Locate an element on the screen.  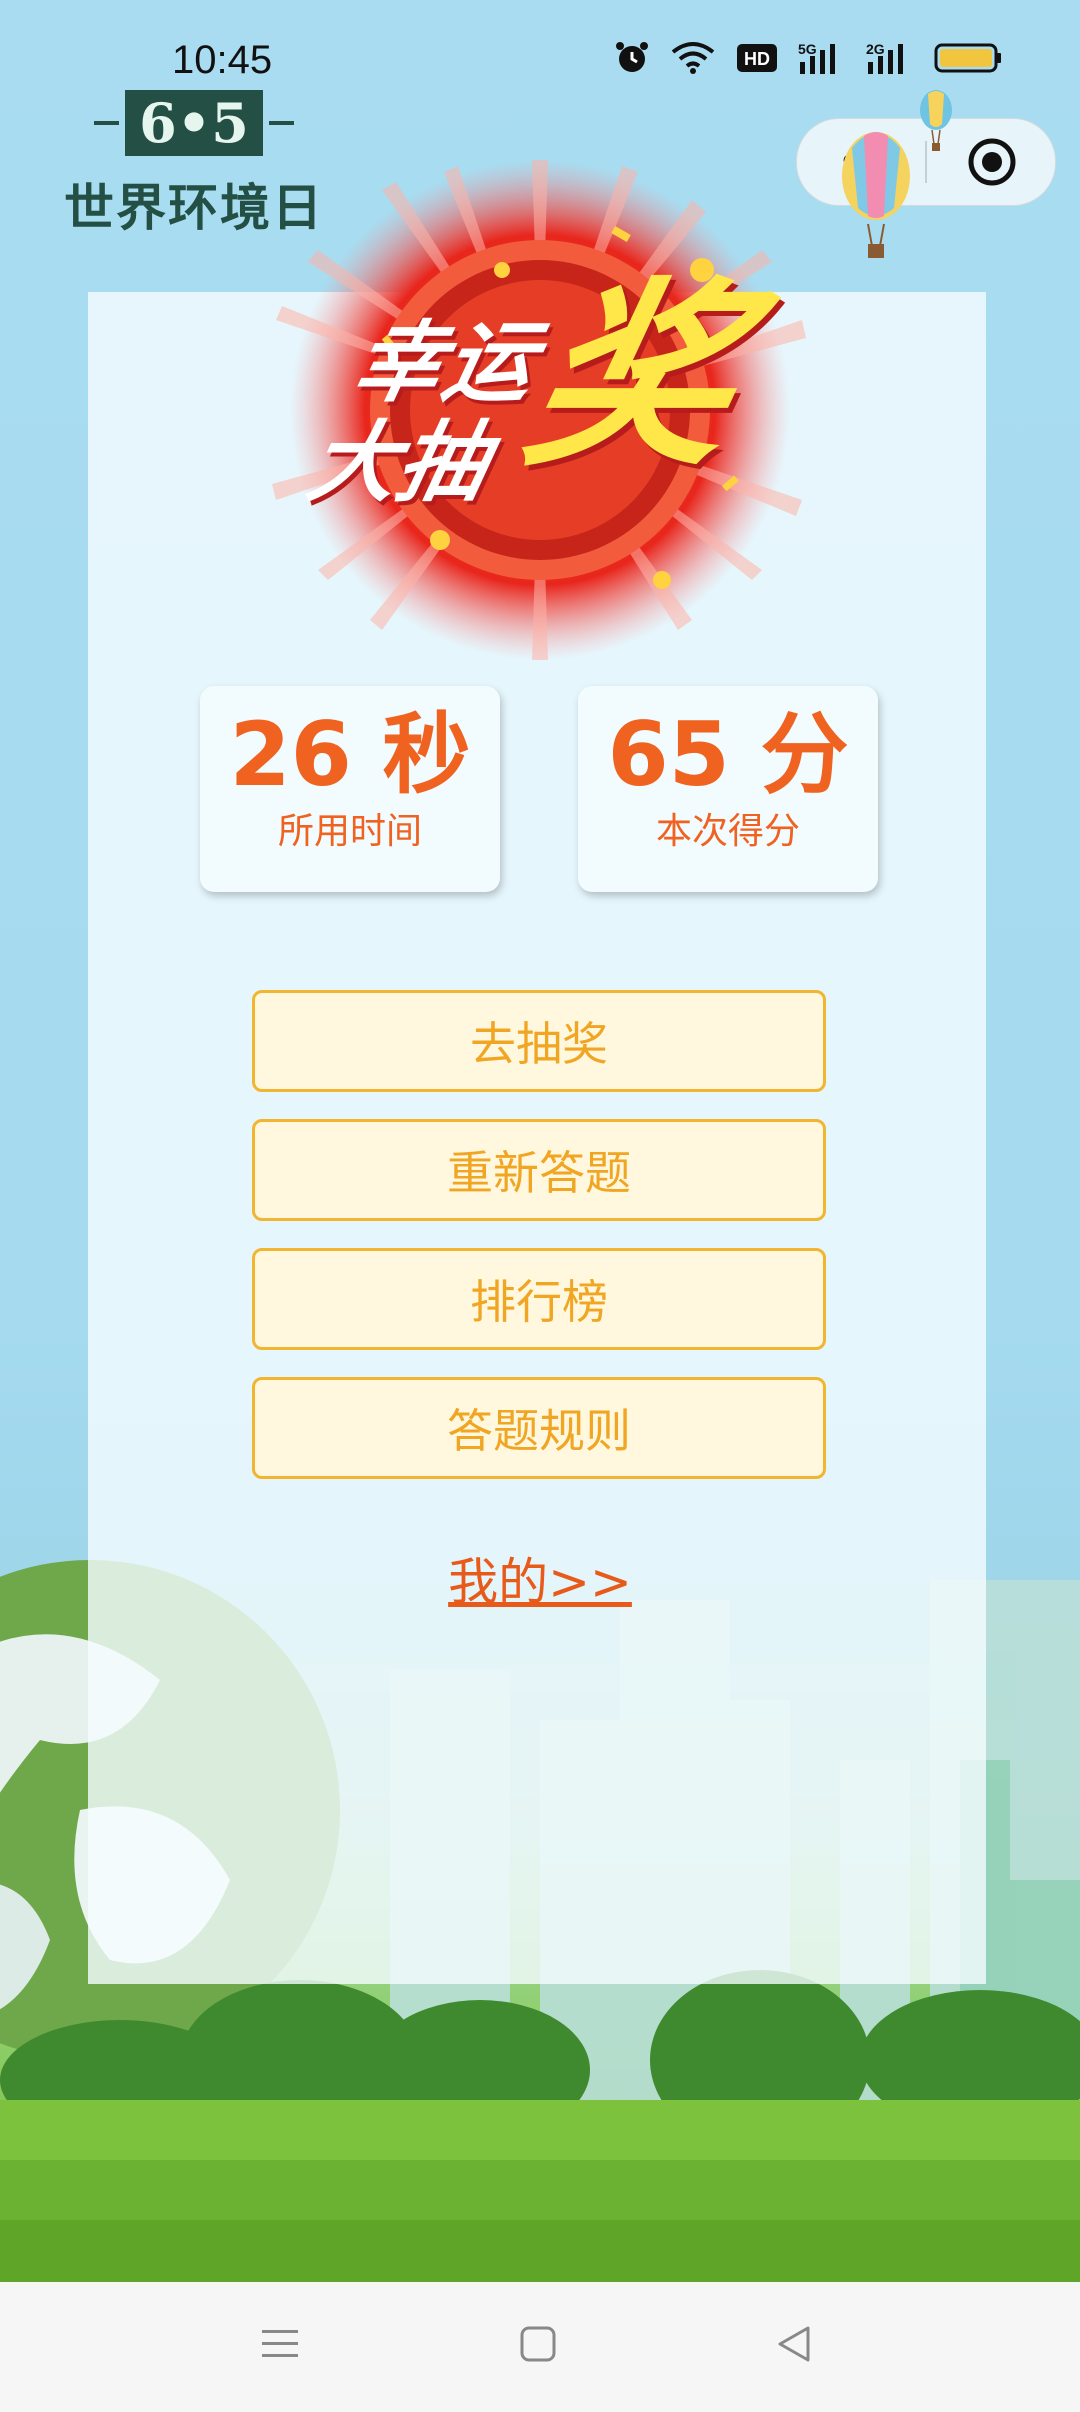
time-used-label: 所用时间 is located at coordinates (349, 831).